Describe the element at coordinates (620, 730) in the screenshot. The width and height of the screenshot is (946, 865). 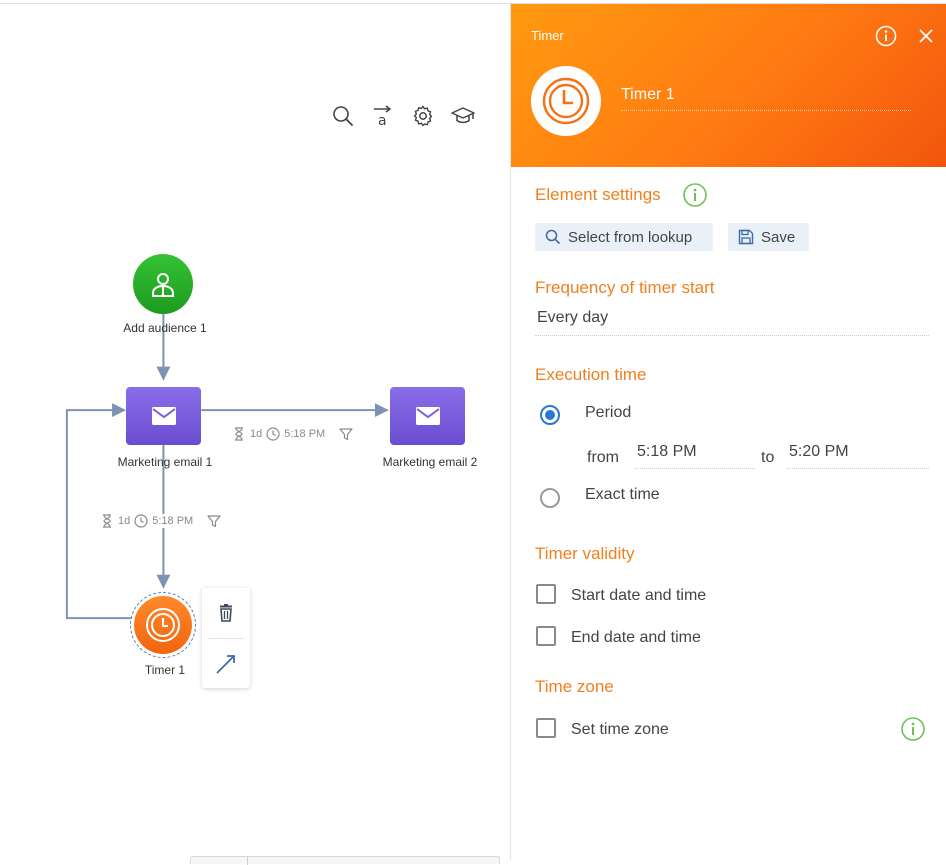
I see `set-time-zone-label: Set time zone` at that location.